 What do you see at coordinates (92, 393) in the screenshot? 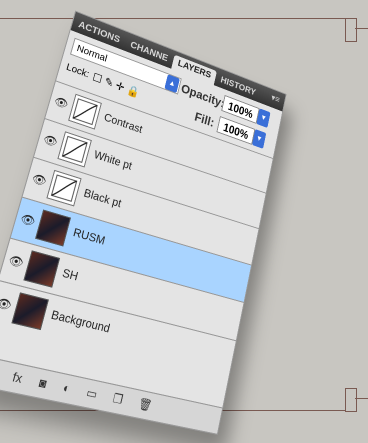
I see `new-group-icon: ▭` at bounding box center [92, 393].